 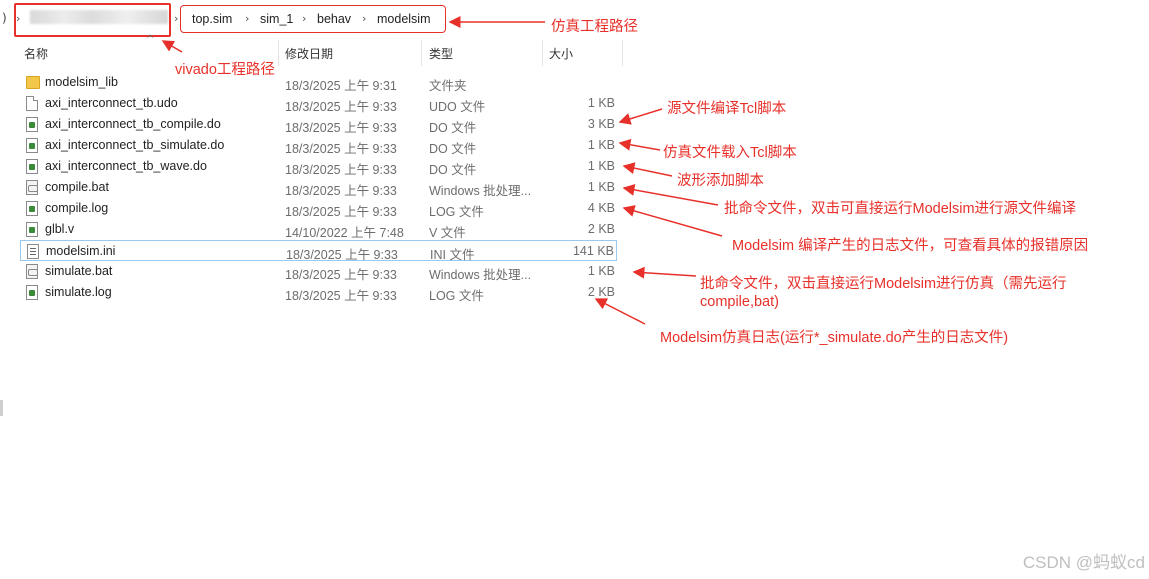 What do you see at coordinates (900, 209) in the screenshot?
I see `annotation-compile-bat: 批命令文件，双击可直接运行Modelsim进行源文件编译` at bounding box center [900, 209].